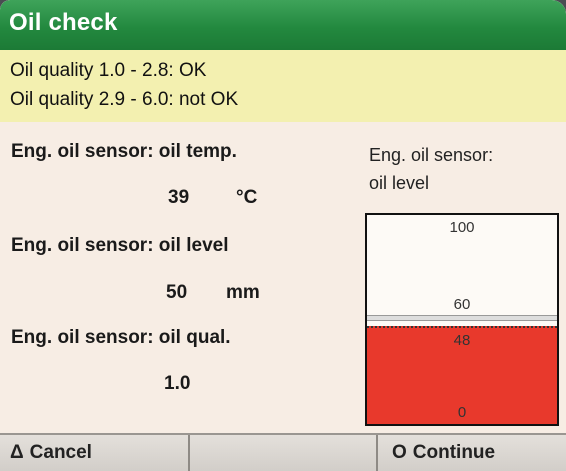  What do you see at coordinates (283, 25) in the screenshot?
I see `title-bar: Oil check` at bounding box center [283, 25].